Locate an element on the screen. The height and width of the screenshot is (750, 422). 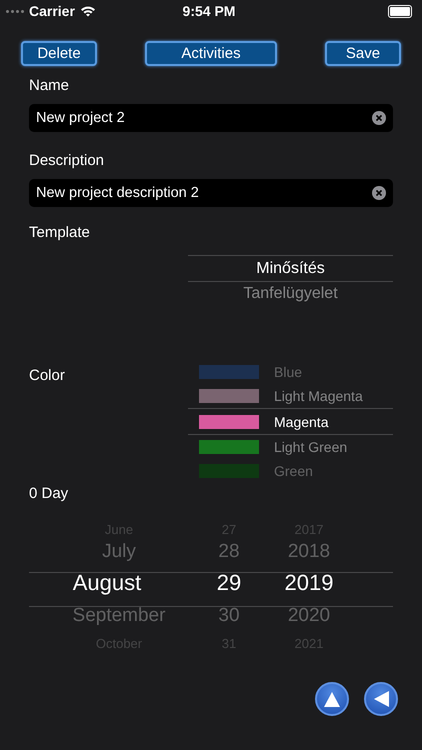
color-option: Green is located at coordinates (293, 471).